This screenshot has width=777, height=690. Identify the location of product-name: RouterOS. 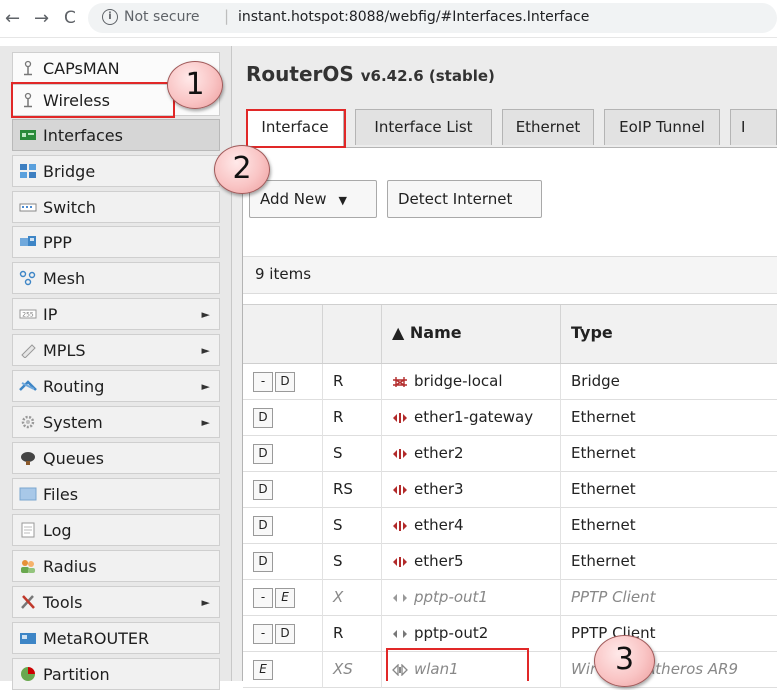
(300, 74).